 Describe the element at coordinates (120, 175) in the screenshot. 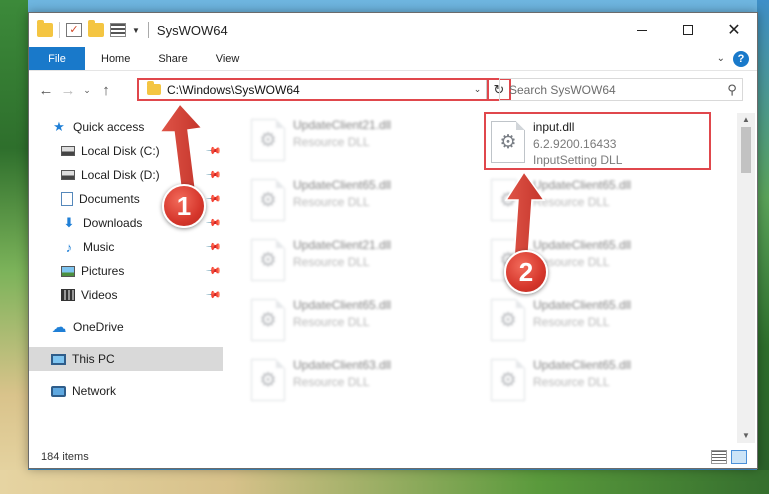

I see `sidebar-item-label: Local Disk (D:)` at that location.